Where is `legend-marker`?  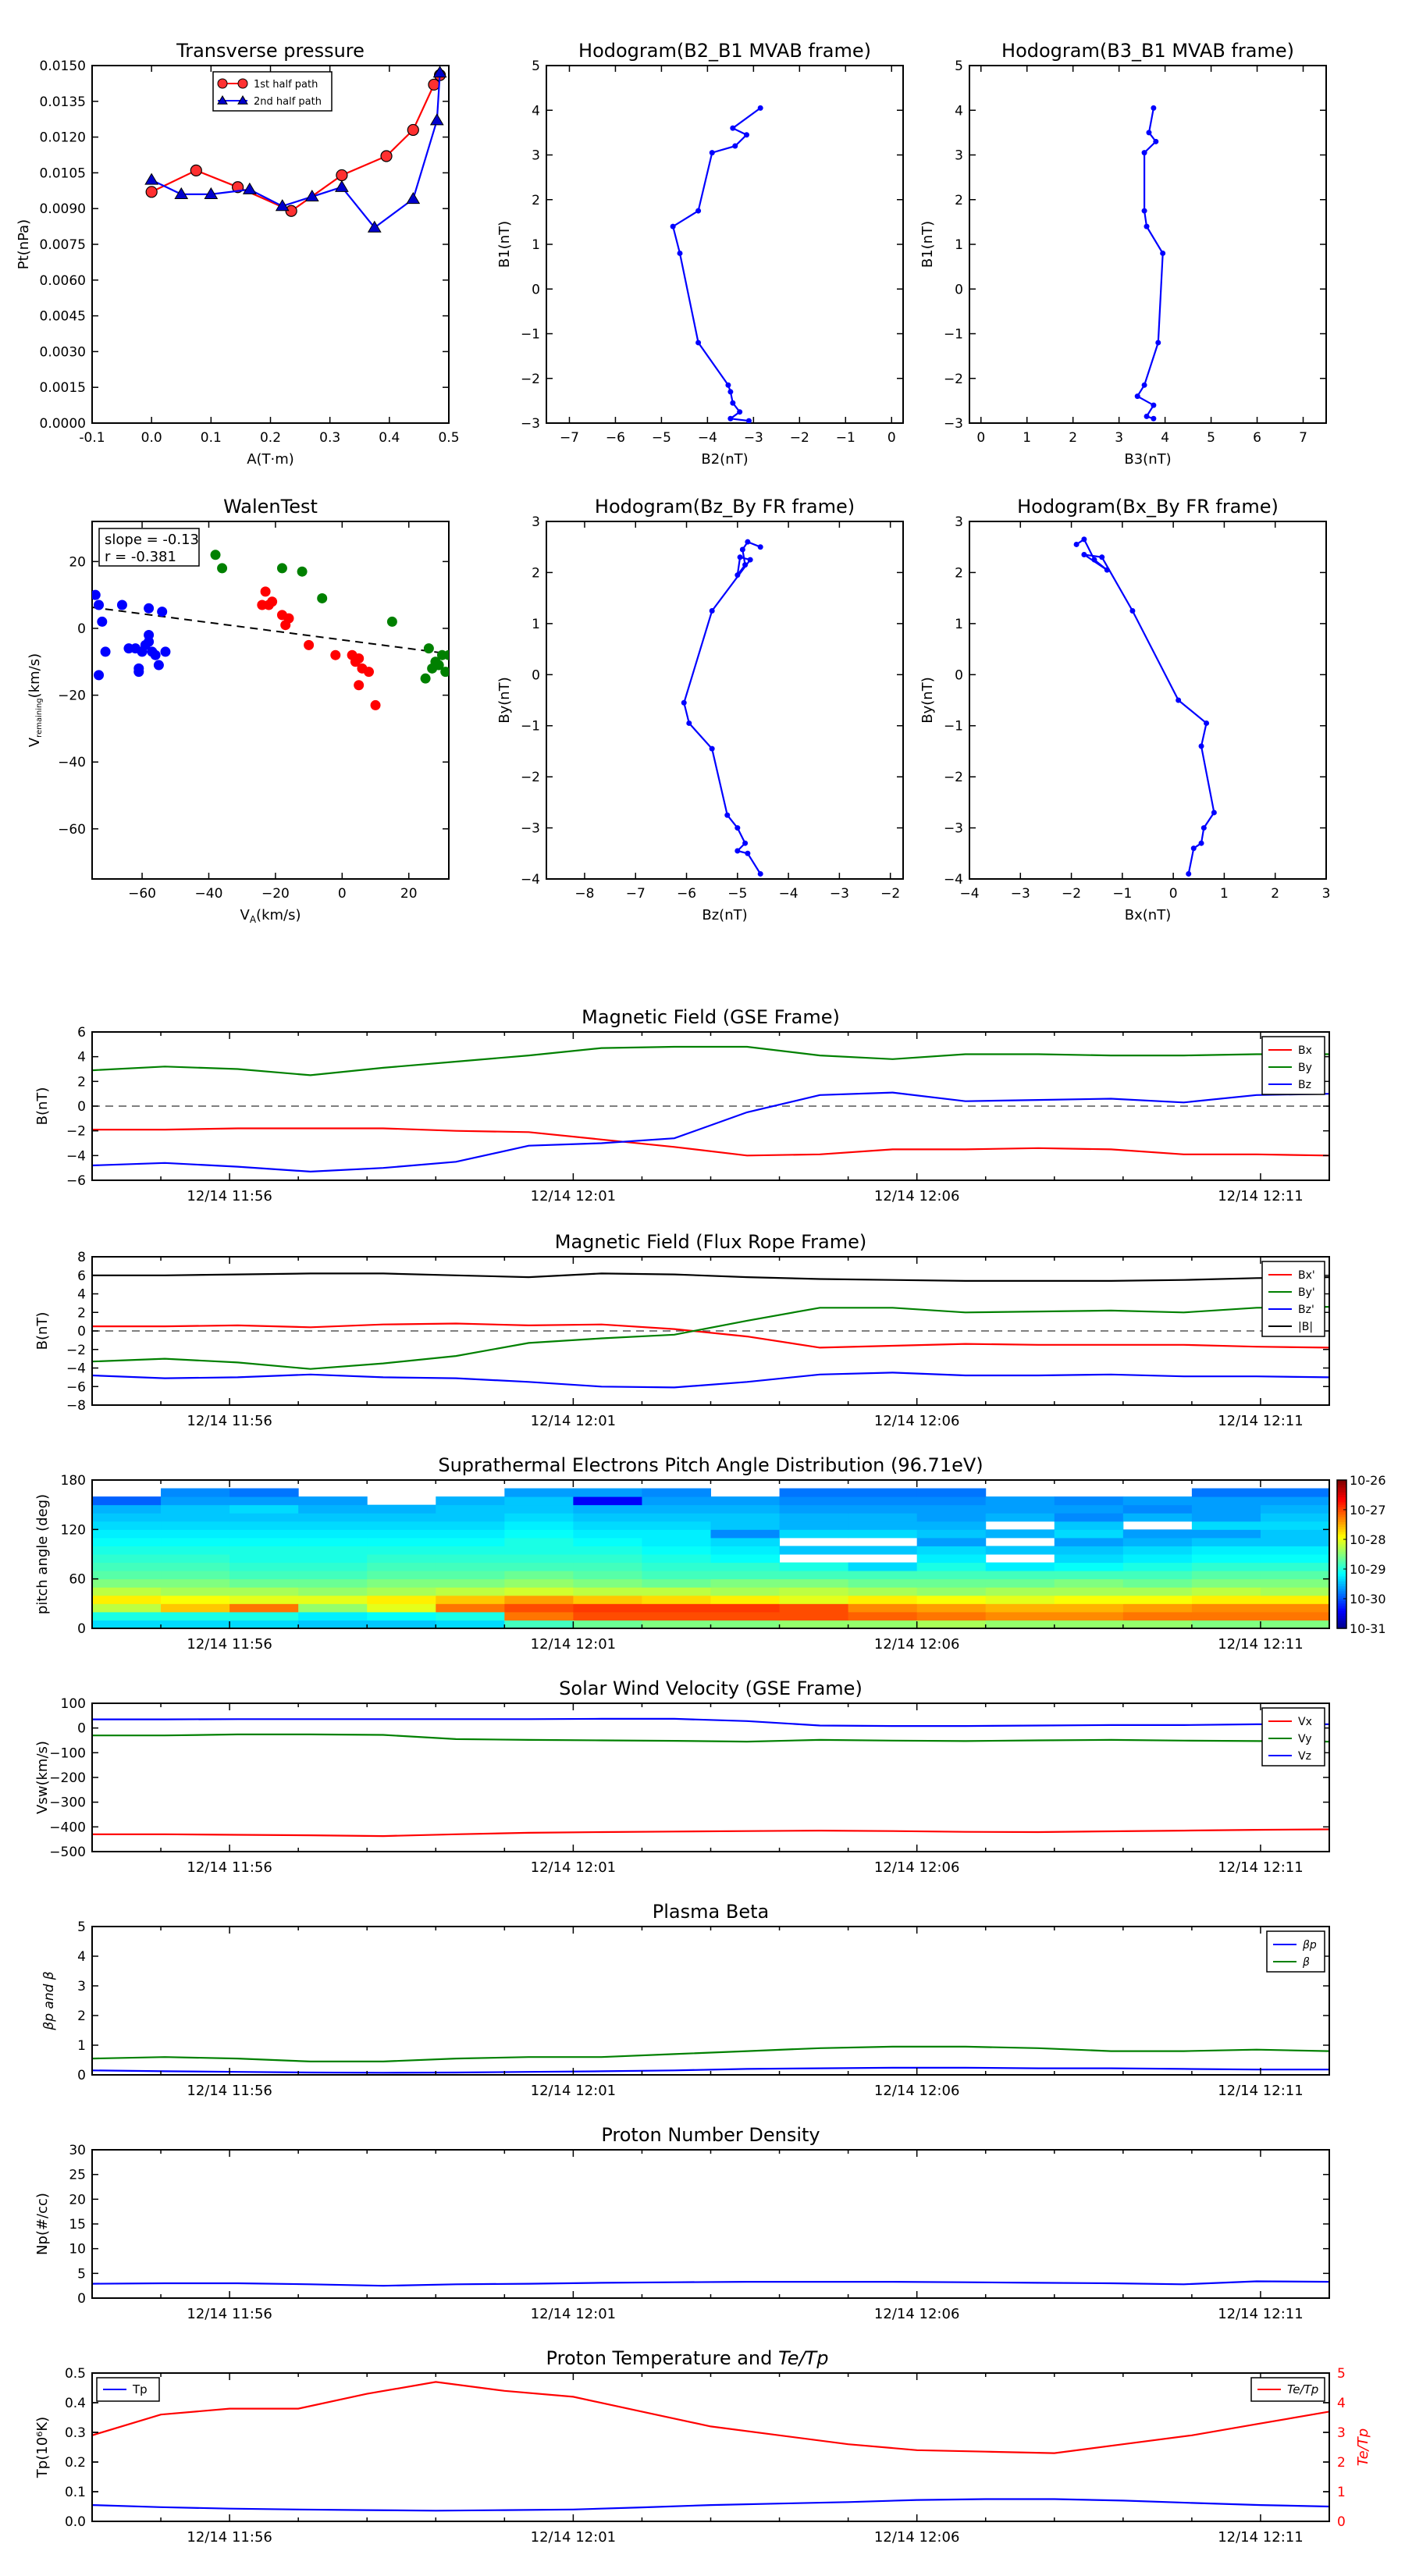 legend-marker is located at coordinates (242, 83).